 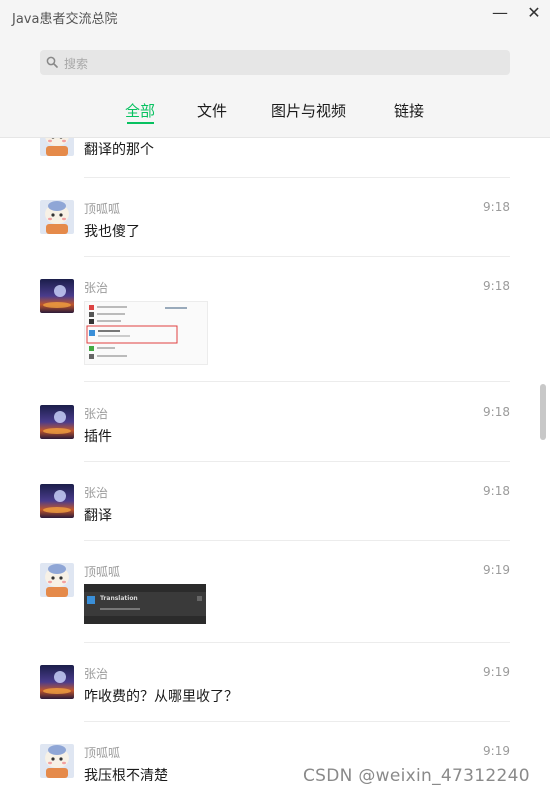 What do you see at coordinates (275, 433) in the screenshot?
I see `list-item: 张治 9:18 插件` at bounding box center [275, 433].